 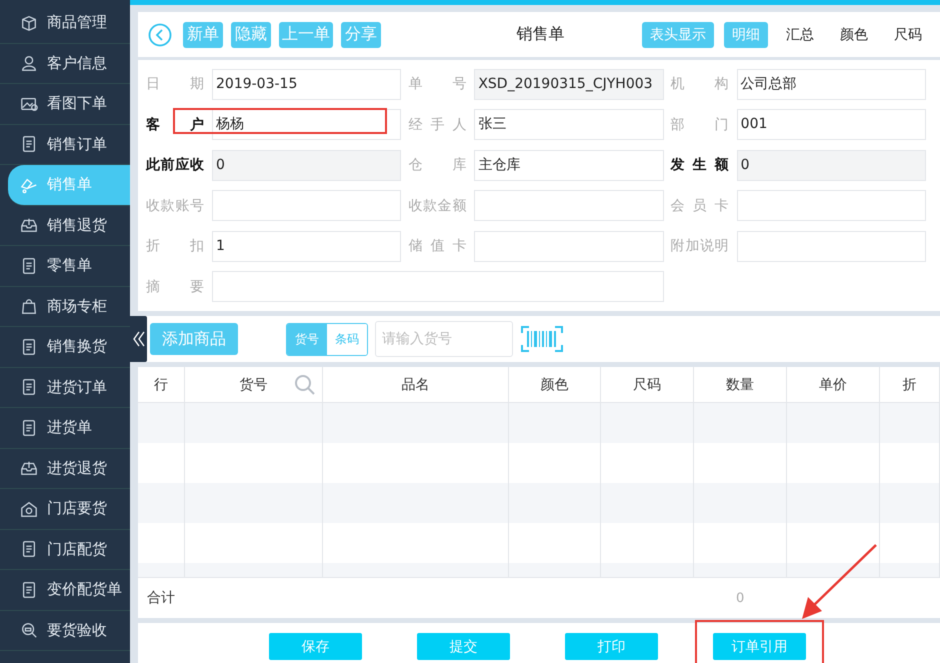 What do you see at coordinates (307, 246) in the screenshot?
I see `input-field: 1` at bounding box center [307, 246].